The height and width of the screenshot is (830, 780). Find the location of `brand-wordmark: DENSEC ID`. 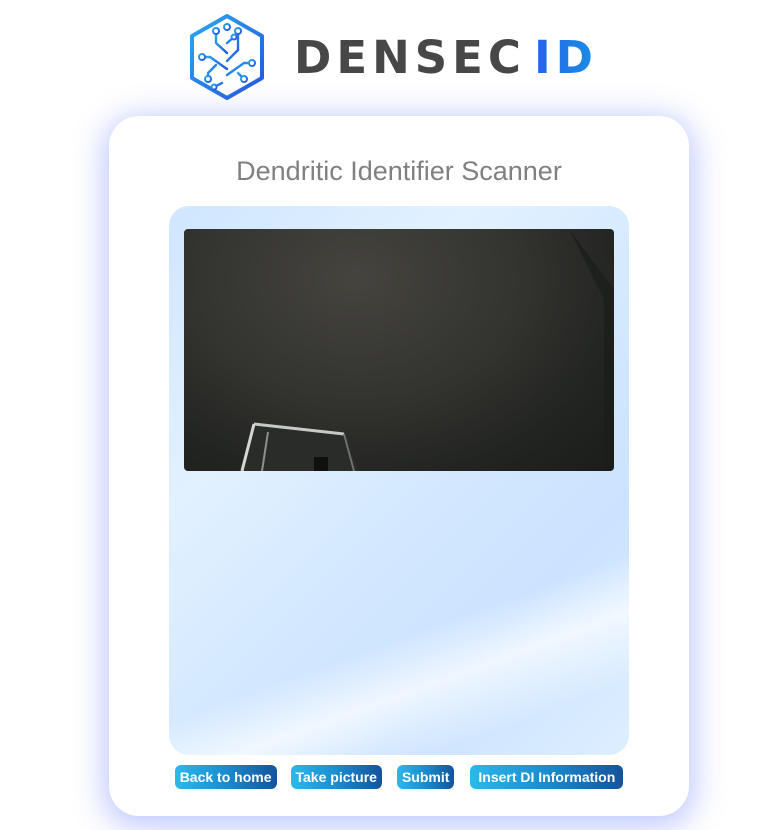

brand-wordmark: DENSEC ID is located at coordinates (446, 57).